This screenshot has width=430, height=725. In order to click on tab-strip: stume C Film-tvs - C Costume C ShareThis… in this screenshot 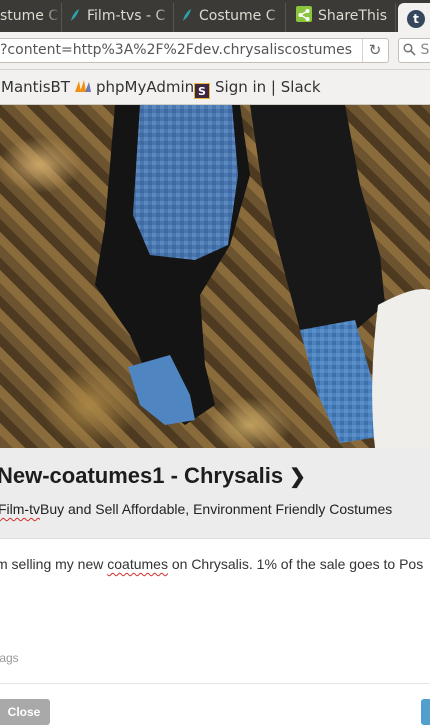, I will do `click(215, 16)`.